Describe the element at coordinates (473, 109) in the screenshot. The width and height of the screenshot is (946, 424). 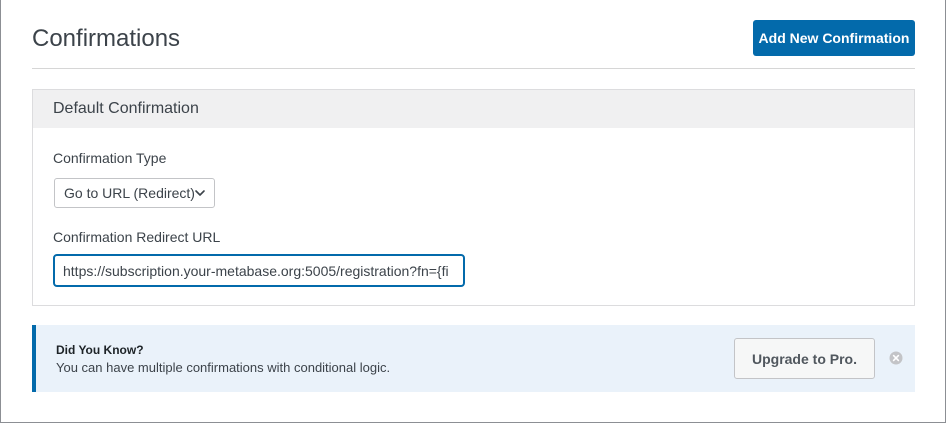
I see `panel-header: Default Confirmation` at that location.